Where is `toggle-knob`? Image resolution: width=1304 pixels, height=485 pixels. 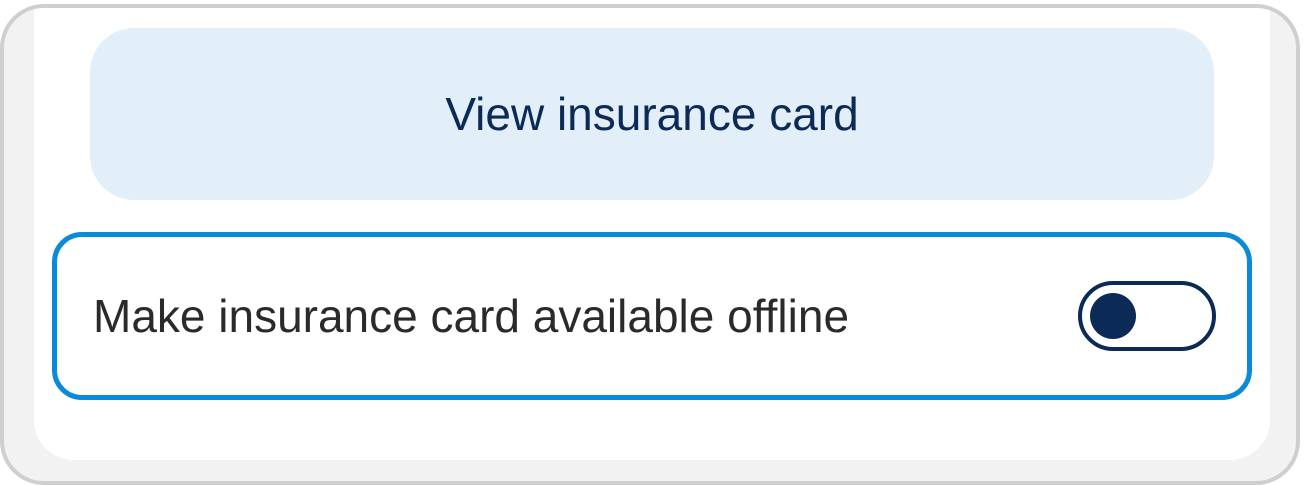 toggle-knob is located at coordinates (1113, 316).